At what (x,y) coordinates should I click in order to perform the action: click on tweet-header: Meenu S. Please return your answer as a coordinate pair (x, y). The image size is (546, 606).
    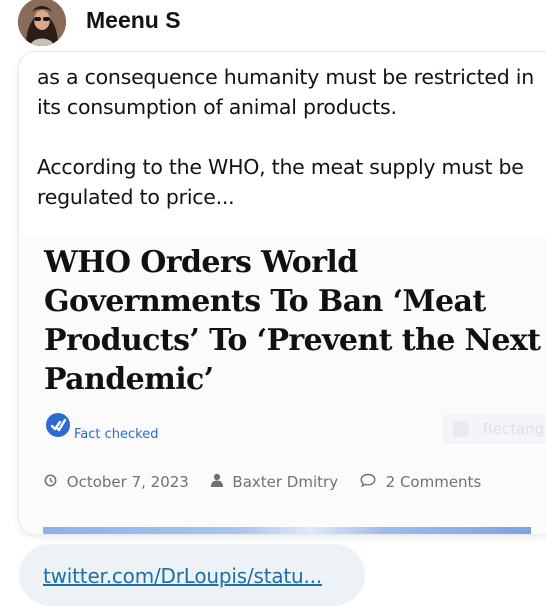
    Looking at the image, I should click on (273, 23).